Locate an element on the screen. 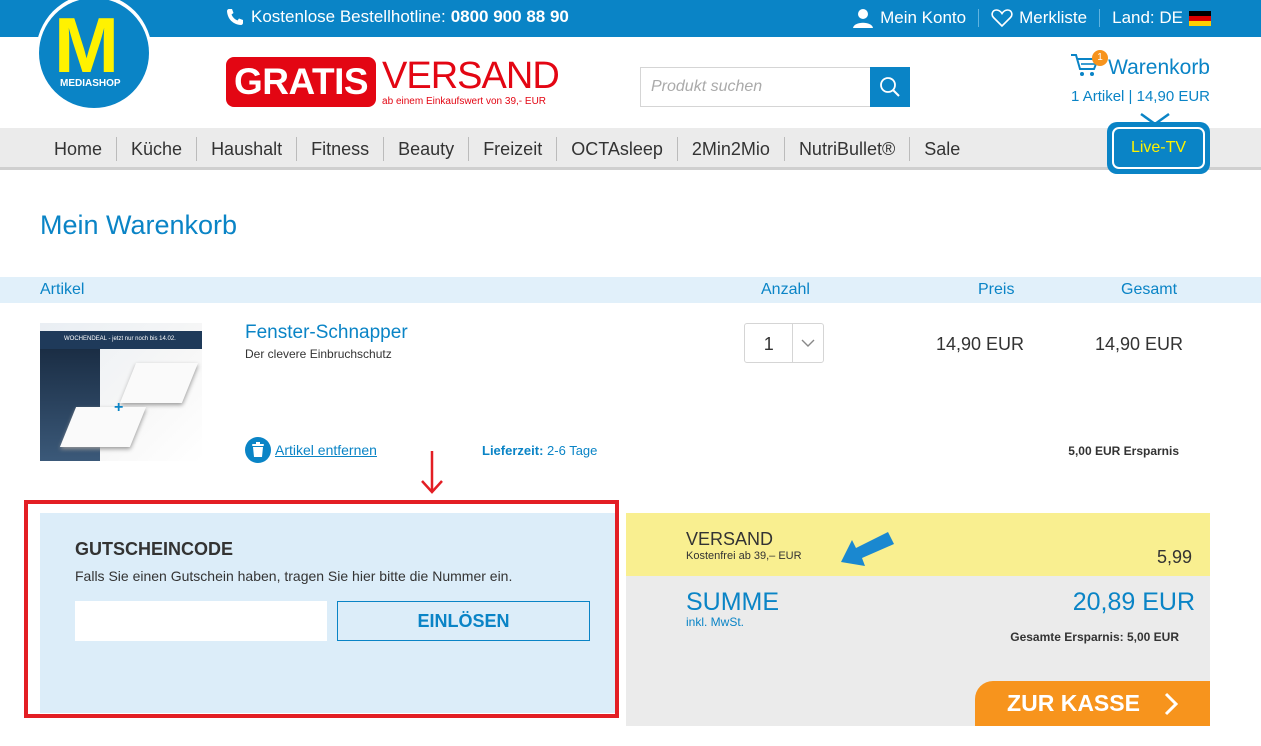 Image resolution: width=1261 pixels, height=746 pixels. sum-label: SUMME is located at coordinates (733, 602).